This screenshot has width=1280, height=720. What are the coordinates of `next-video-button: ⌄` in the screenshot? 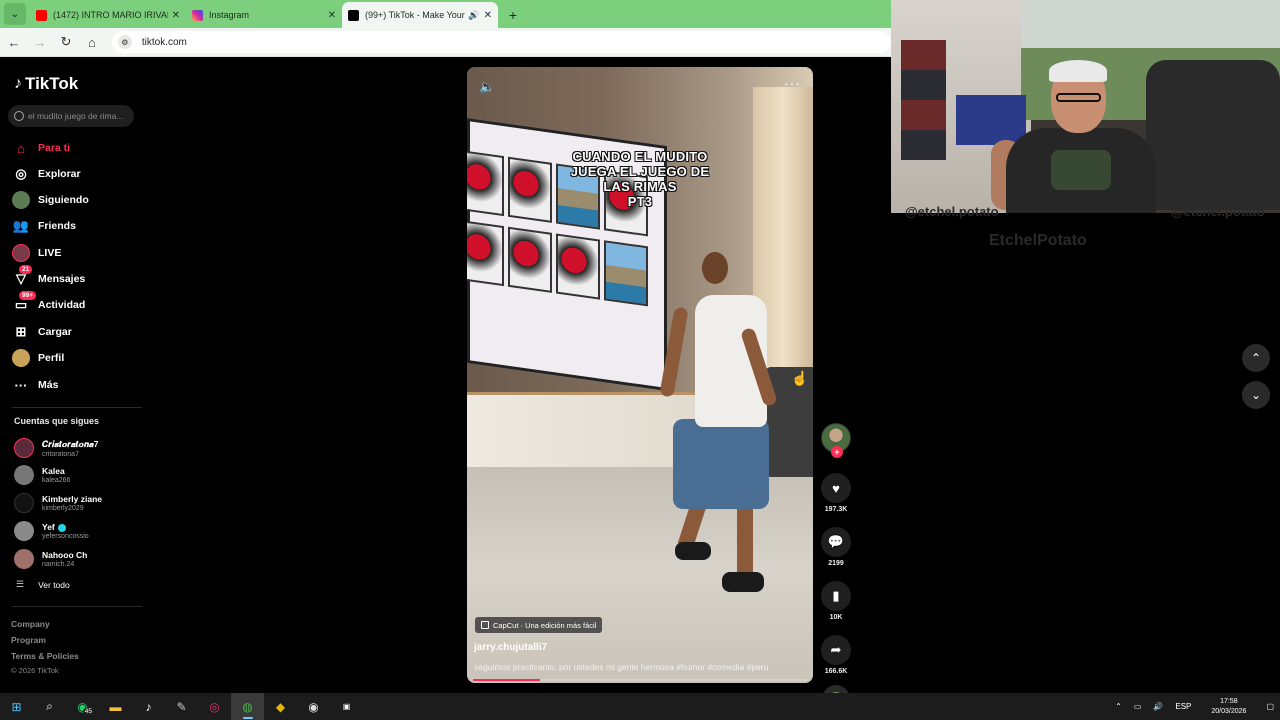 It's located at (1256, 395).